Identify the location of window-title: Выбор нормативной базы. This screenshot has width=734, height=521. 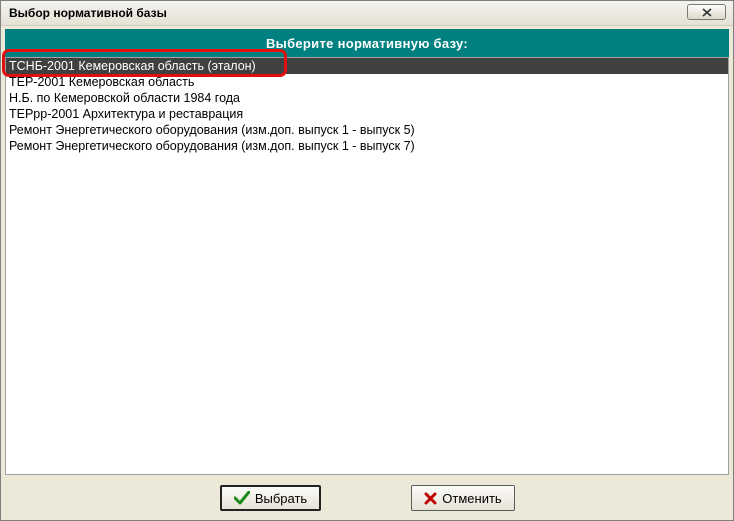
(88, 13).